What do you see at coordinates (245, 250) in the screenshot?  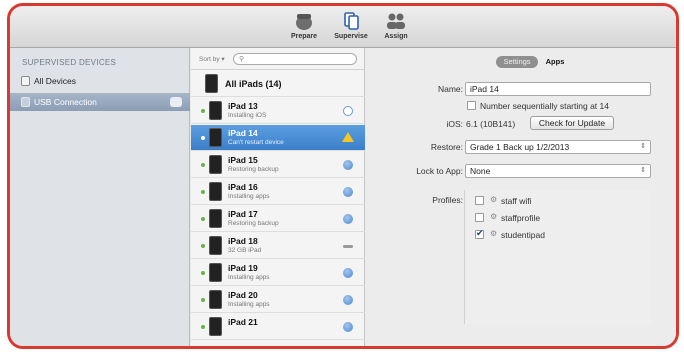 I see `device-status: 32 GB iPad` at bounding box center [245, 250].